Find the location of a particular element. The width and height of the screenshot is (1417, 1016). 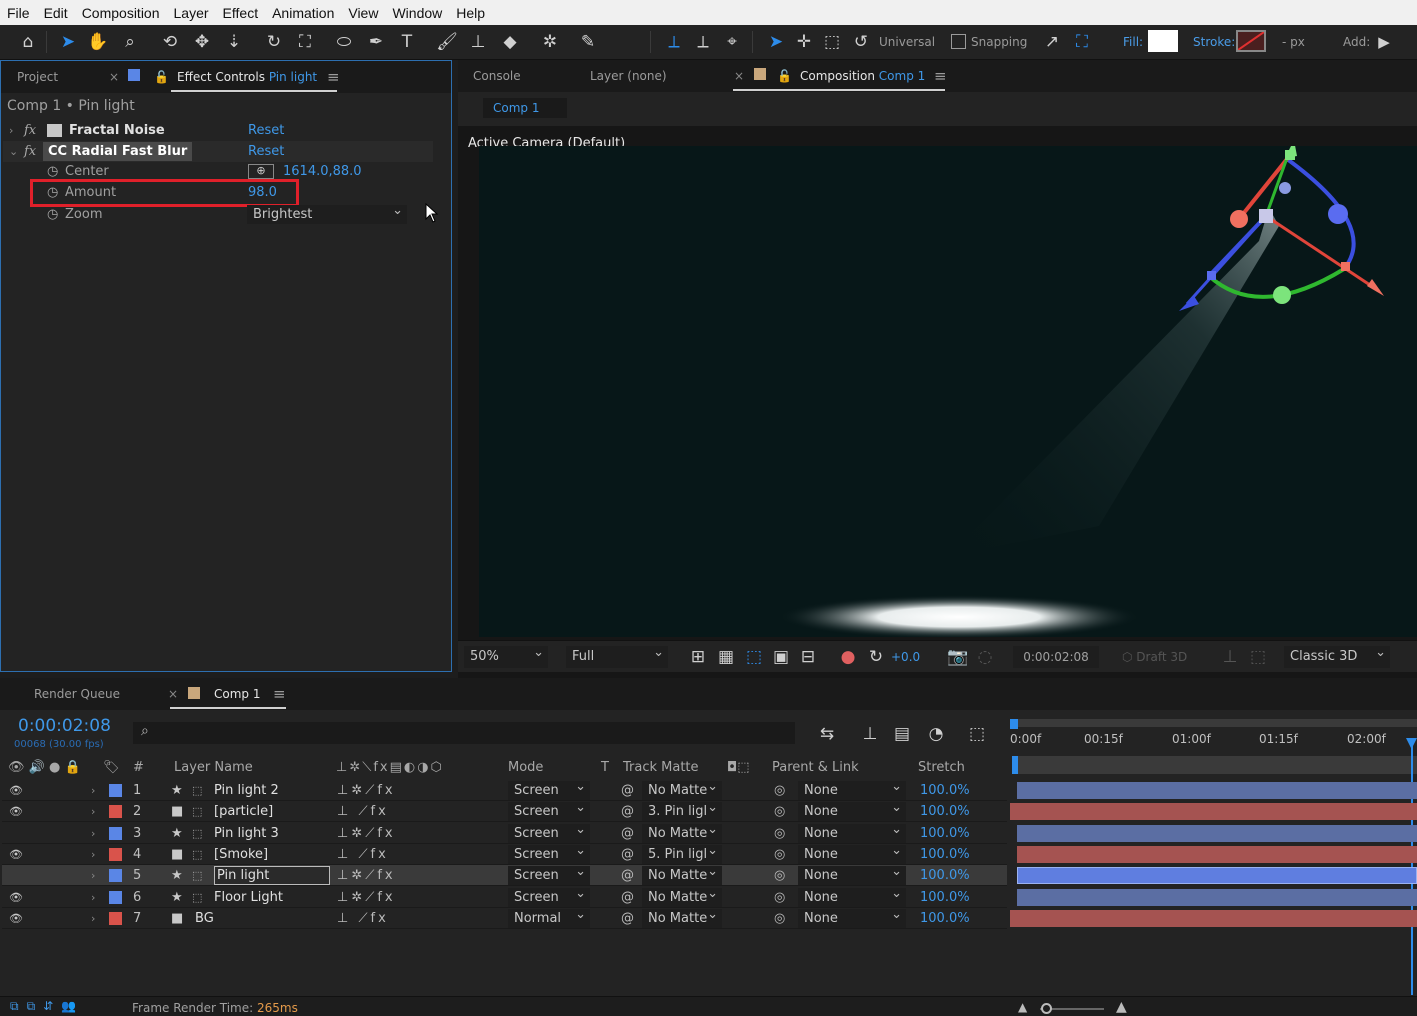

effect-row-cc-radial-fast-blur: ⌄ fx CC Radial Fast Blur Reset is located at coordinates (218, 151).